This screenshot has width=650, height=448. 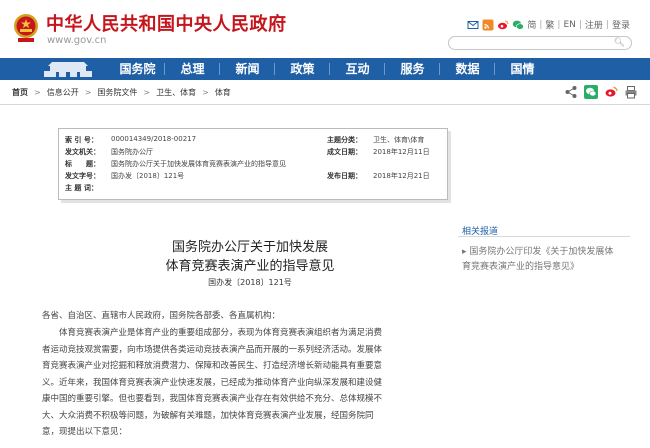 What do you see at coordinates (621, 24) in the screenshot?
I see `login-link: 登录` at bounding box center [621, 24].